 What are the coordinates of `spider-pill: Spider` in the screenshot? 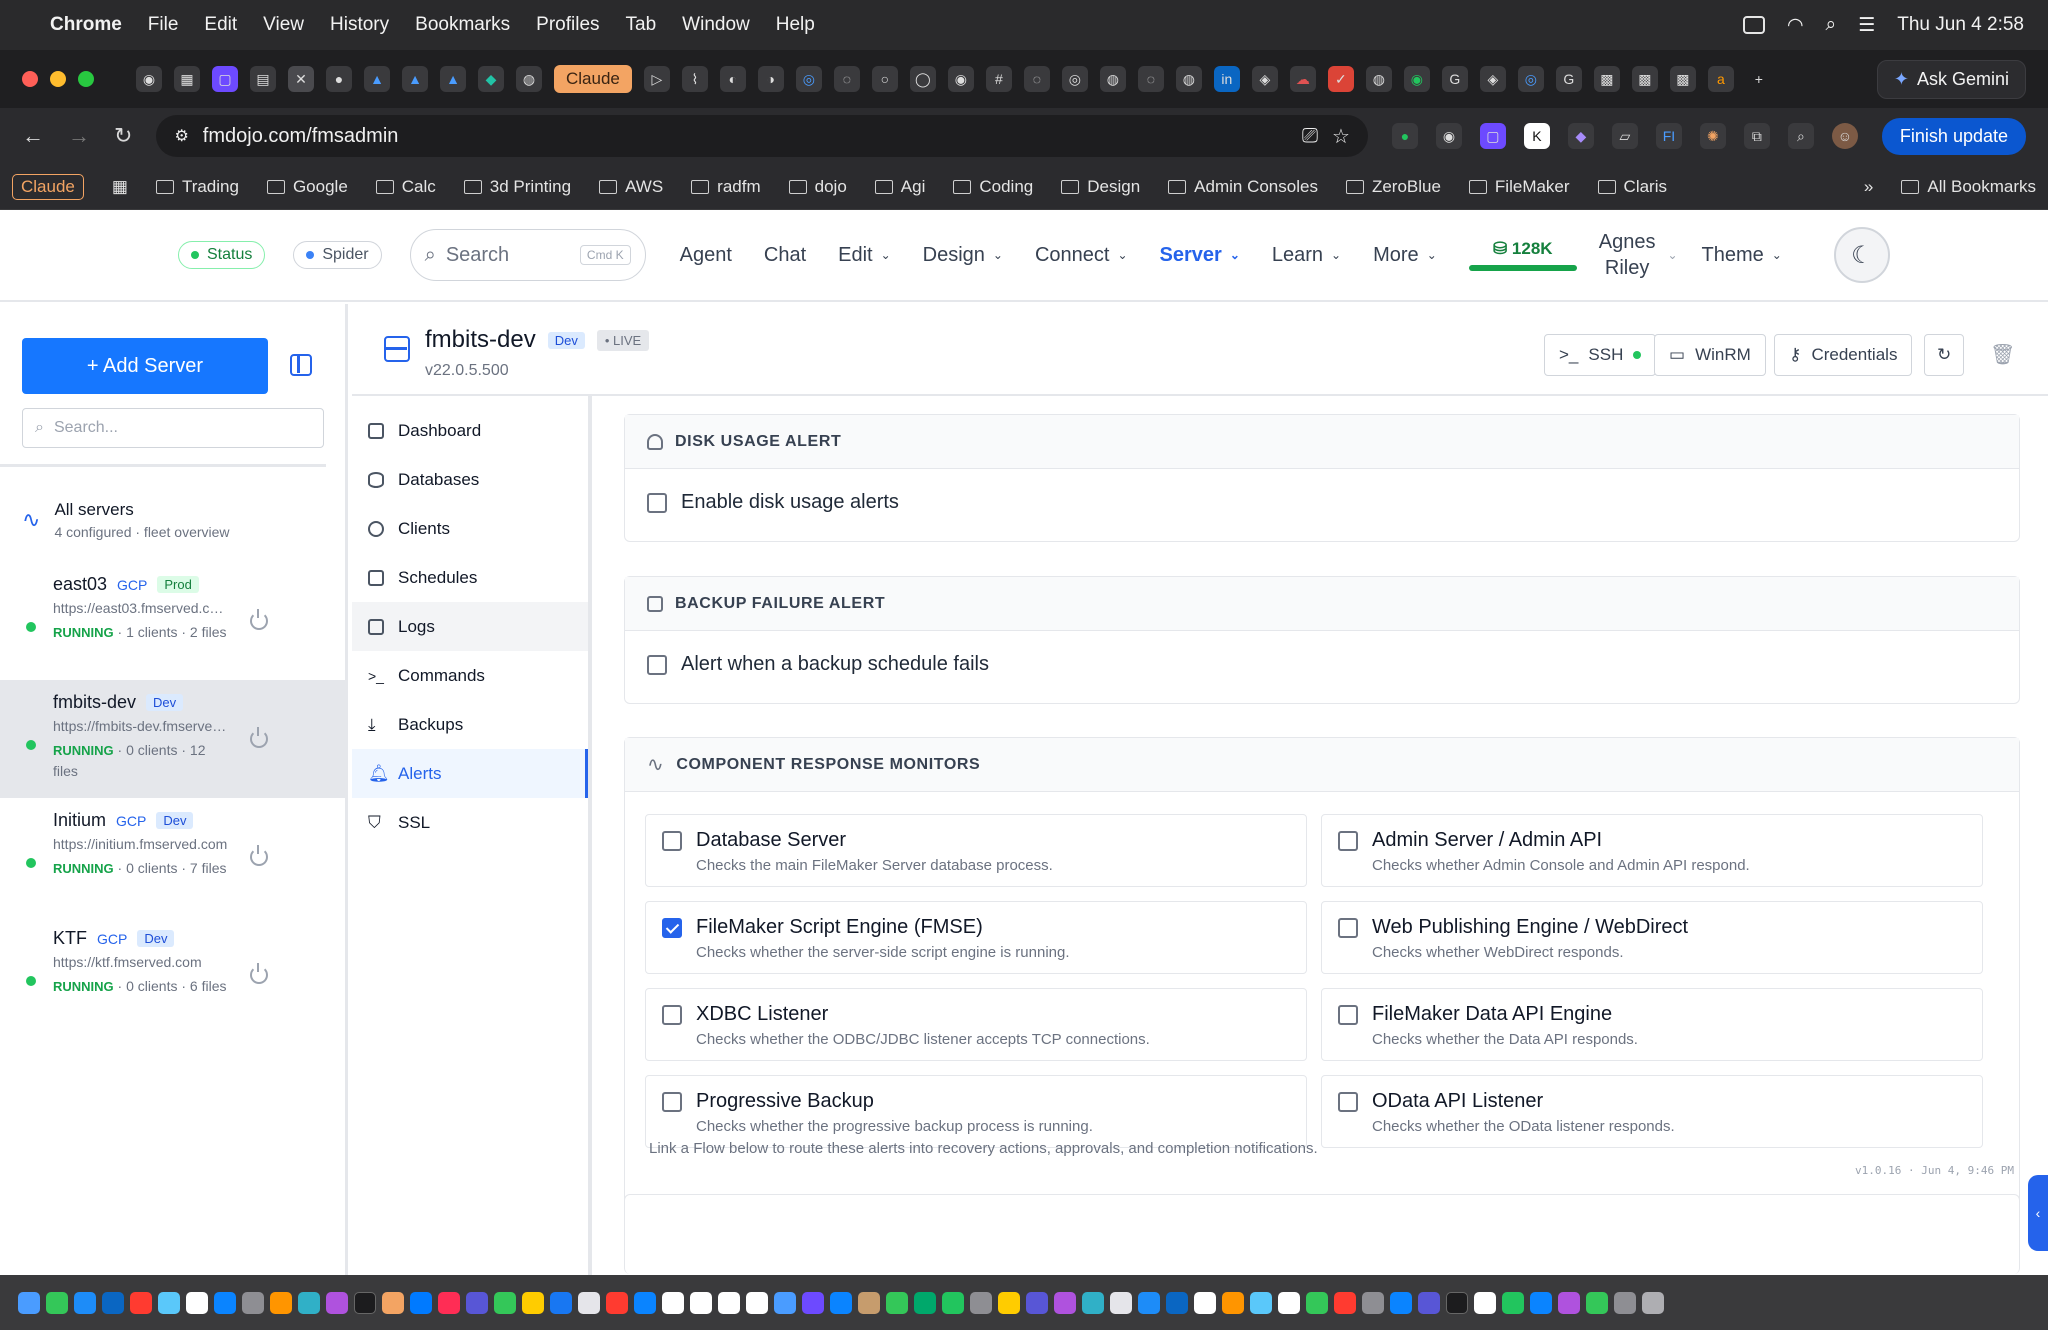 It's located at (337, 255).